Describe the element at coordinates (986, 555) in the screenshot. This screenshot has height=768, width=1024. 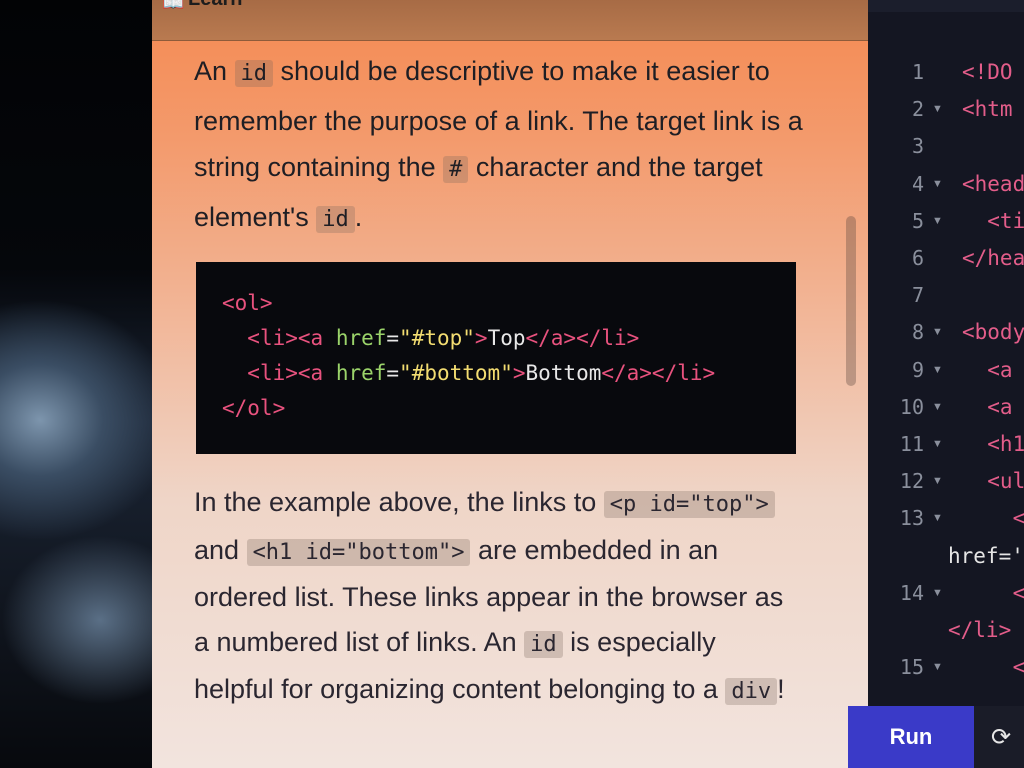
I see `editor-code-line: href='` at that location.